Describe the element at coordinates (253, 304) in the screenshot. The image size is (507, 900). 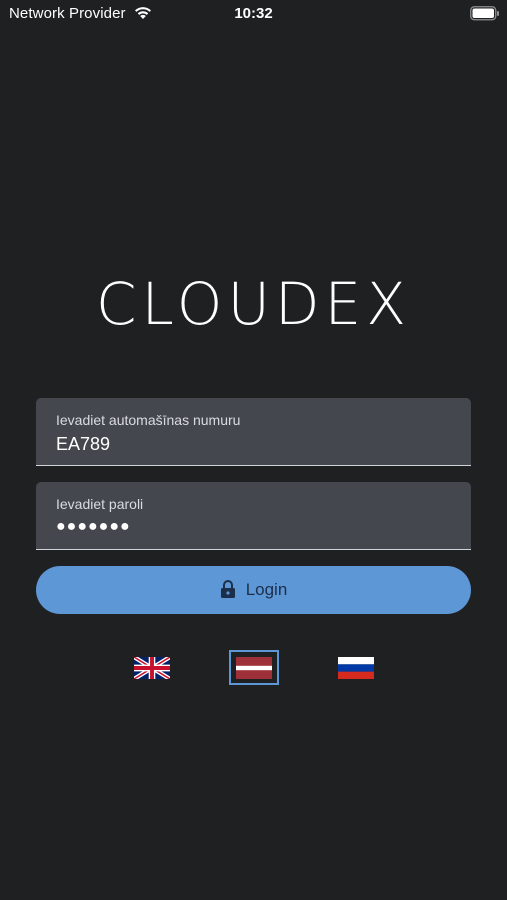
I see `cloudex-logo: CLOUDEX` at that location.